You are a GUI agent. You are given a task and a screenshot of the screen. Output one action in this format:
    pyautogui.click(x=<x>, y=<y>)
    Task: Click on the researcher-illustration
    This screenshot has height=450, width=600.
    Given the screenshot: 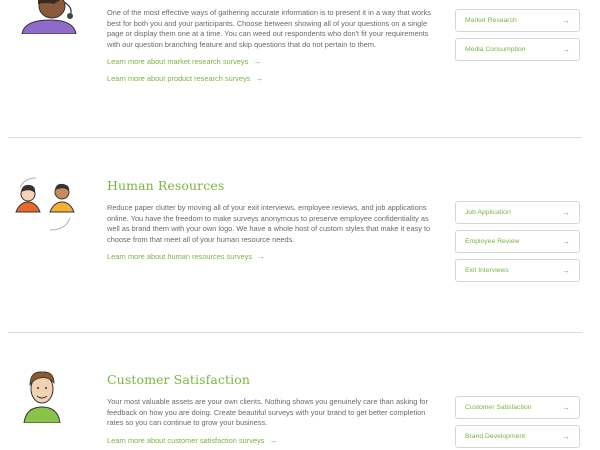 What is the action you would take?
    pyautogui.click(x=49, y=17)
    